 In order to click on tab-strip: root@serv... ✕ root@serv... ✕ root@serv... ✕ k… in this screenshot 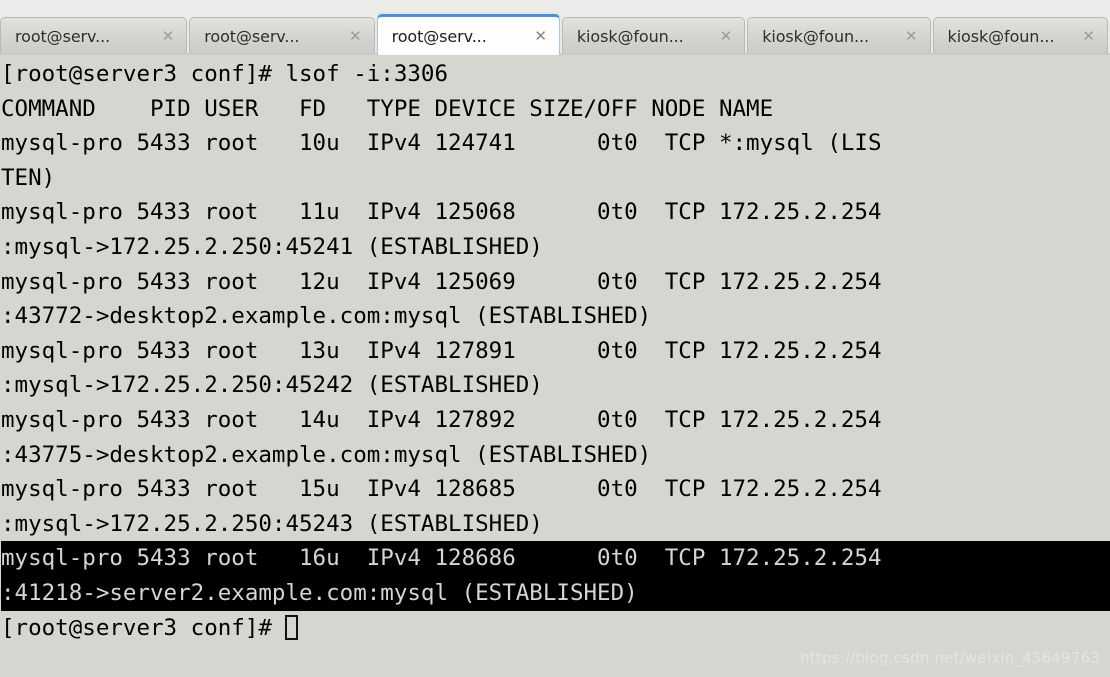, I will do `click(555, 34)`.